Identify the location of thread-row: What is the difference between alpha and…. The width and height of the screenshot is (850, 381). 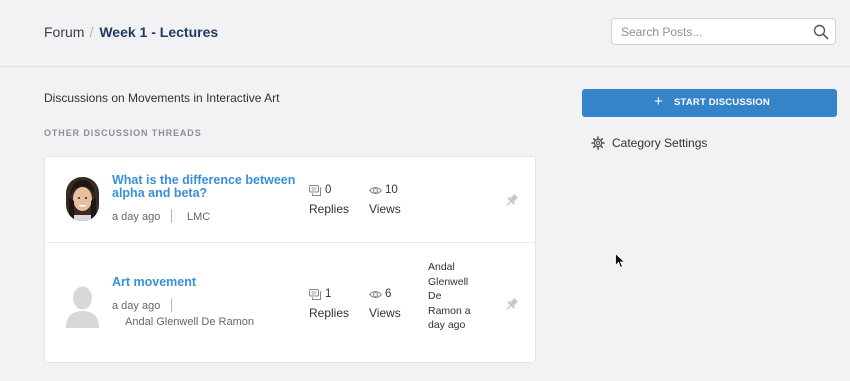
(290, 200).